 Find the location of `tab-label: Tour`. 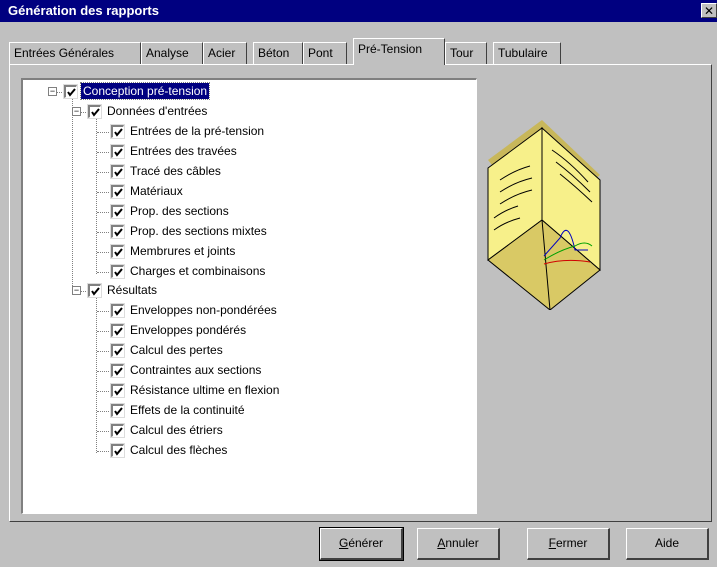

tab-label: Tour is located at coordinates (462, 53).